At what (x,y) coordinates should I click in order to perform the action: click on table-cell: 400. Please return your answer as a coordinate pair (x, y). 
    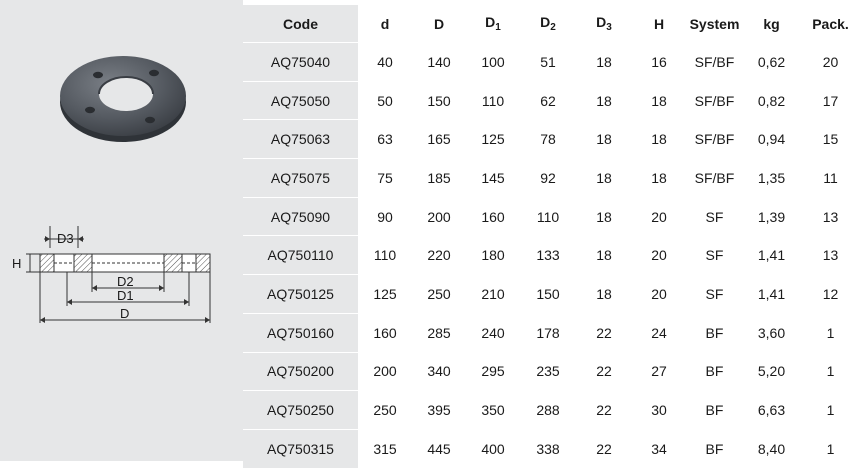
    Looking at the image, I should click on (493, 448).